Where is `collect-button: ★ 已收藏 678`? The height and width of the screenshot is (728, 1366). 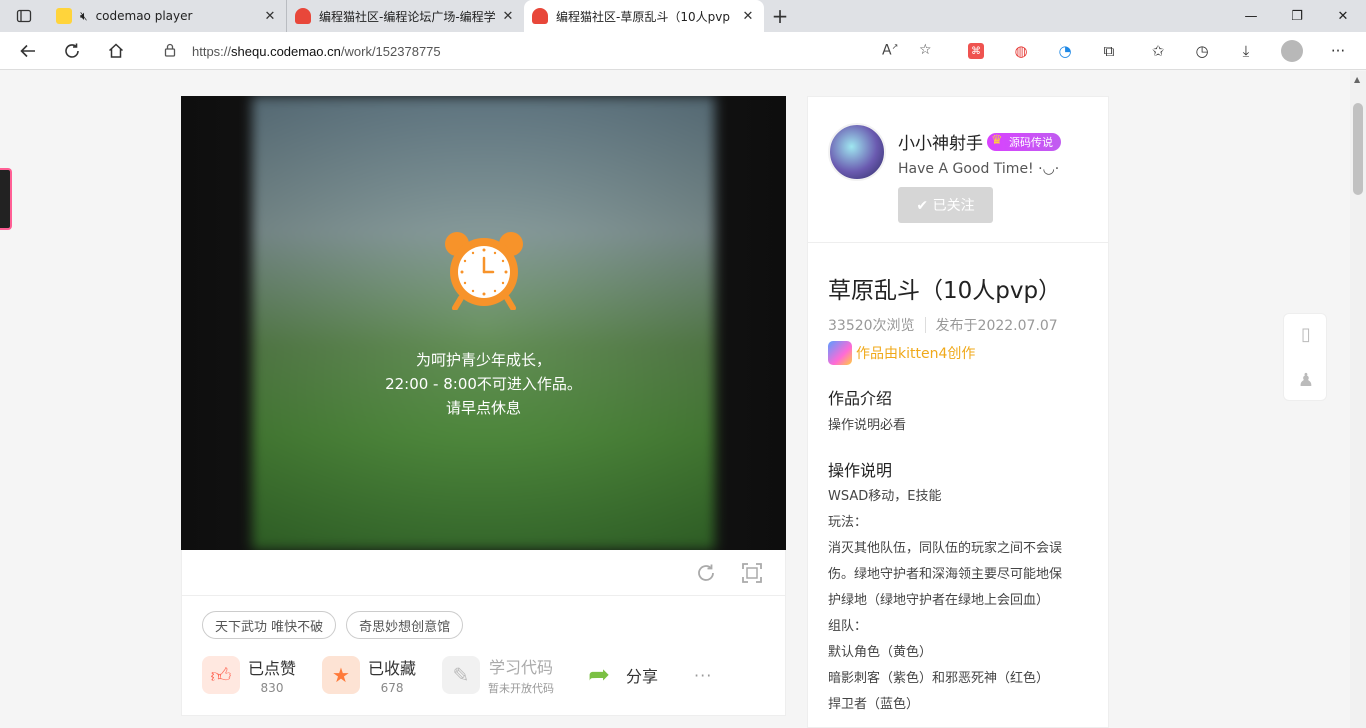 collect-button: ★ 已收藏 678 is located at coordinates (369, 675).